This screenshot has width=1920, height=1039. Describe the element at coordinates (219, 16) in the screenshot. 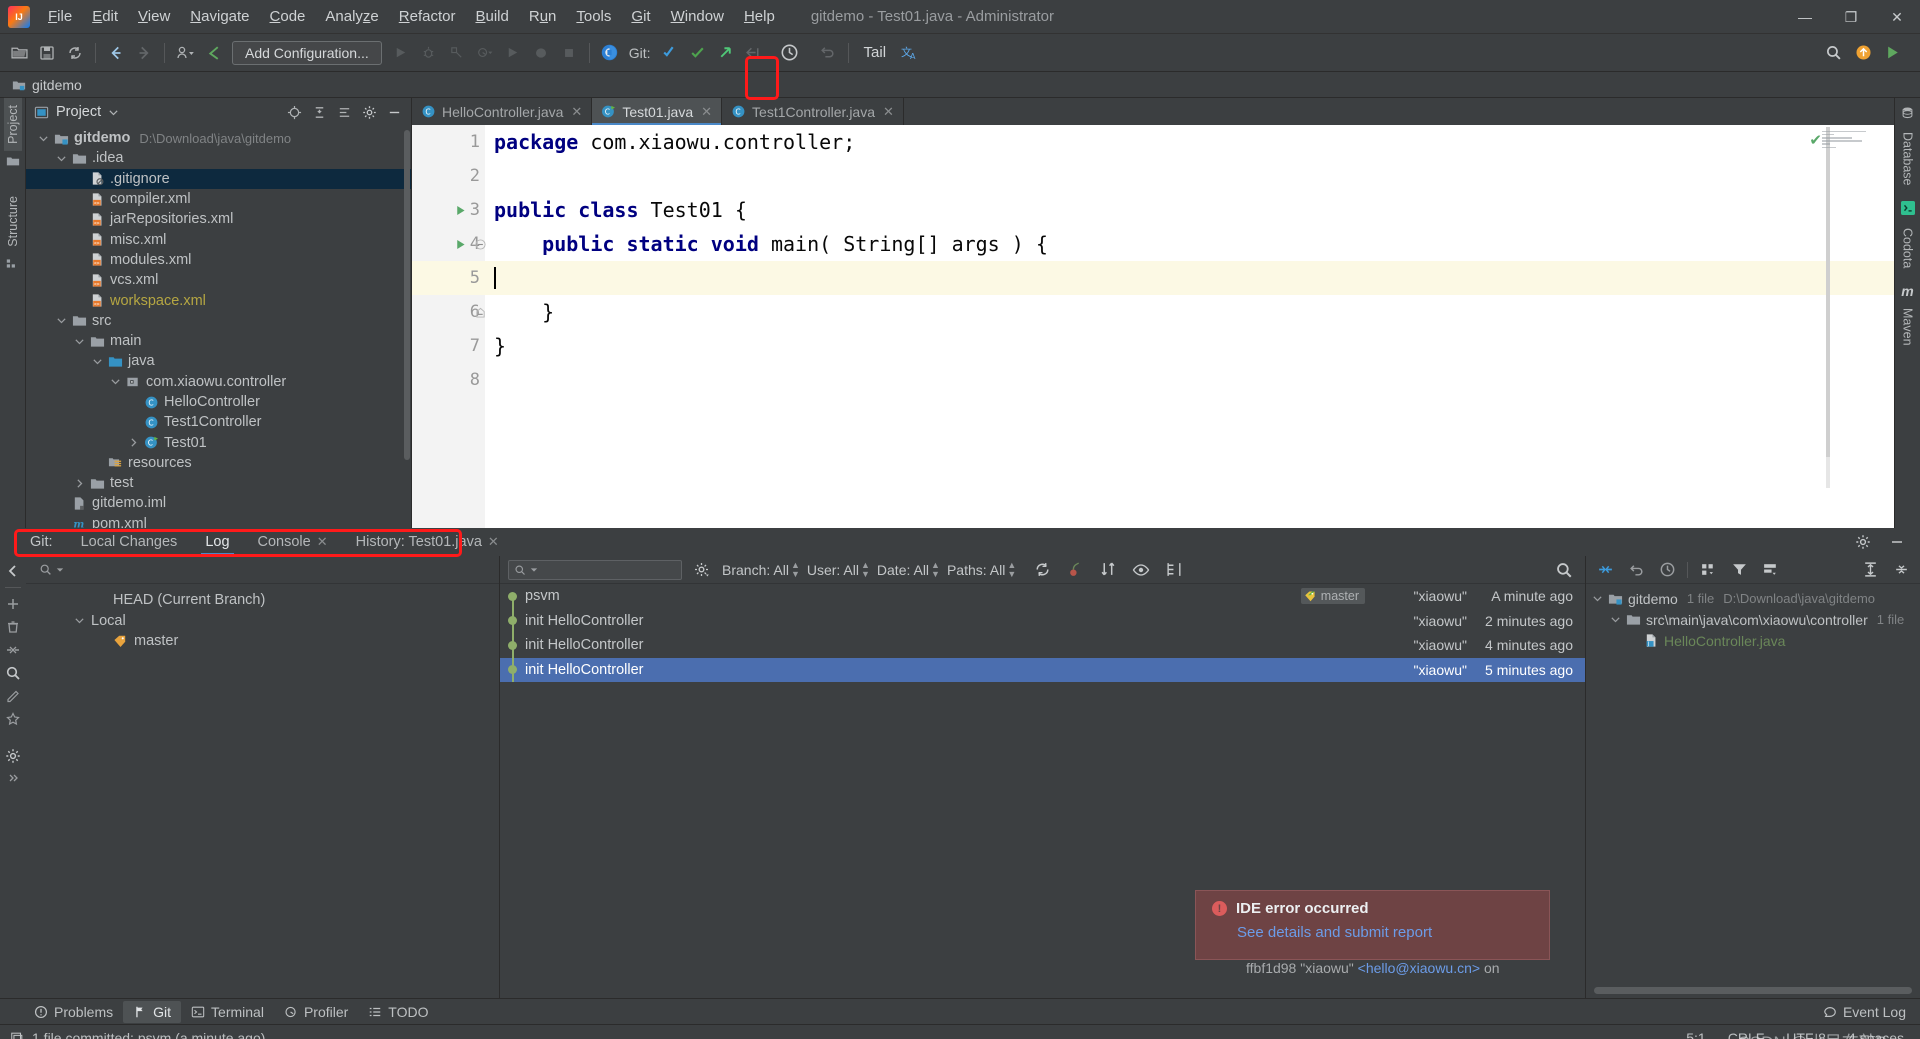

I see `menu-navigate: Navigate` at that location.